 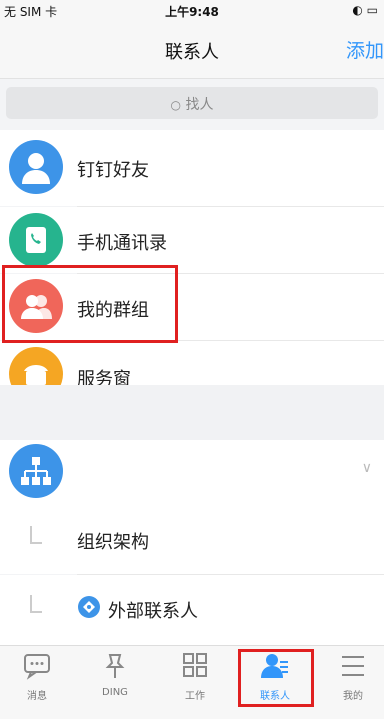 I want to click on tab-label: DING, so click(x=115, y=692).